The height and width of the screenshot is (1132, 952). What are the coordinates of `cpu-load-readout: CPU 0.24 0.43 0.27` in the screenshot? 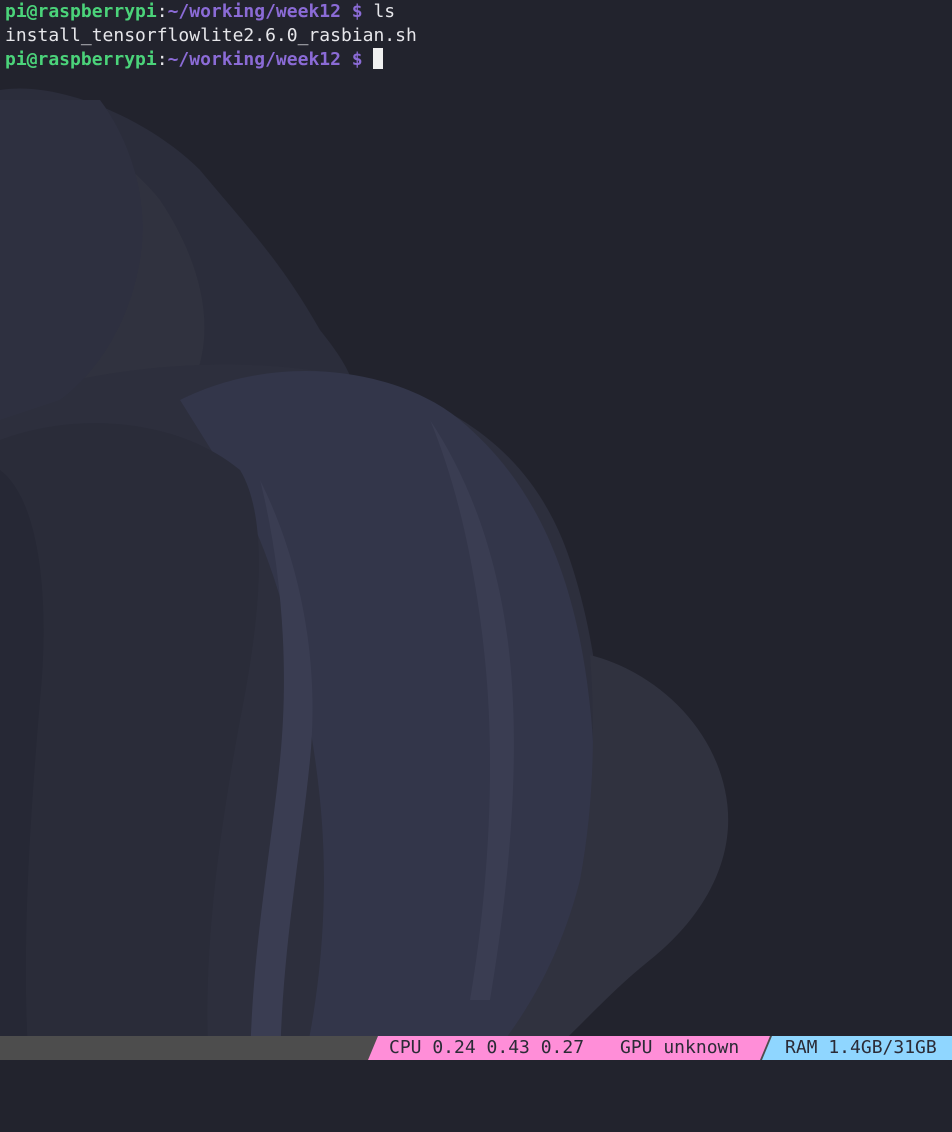 It's located at (487, 1047).